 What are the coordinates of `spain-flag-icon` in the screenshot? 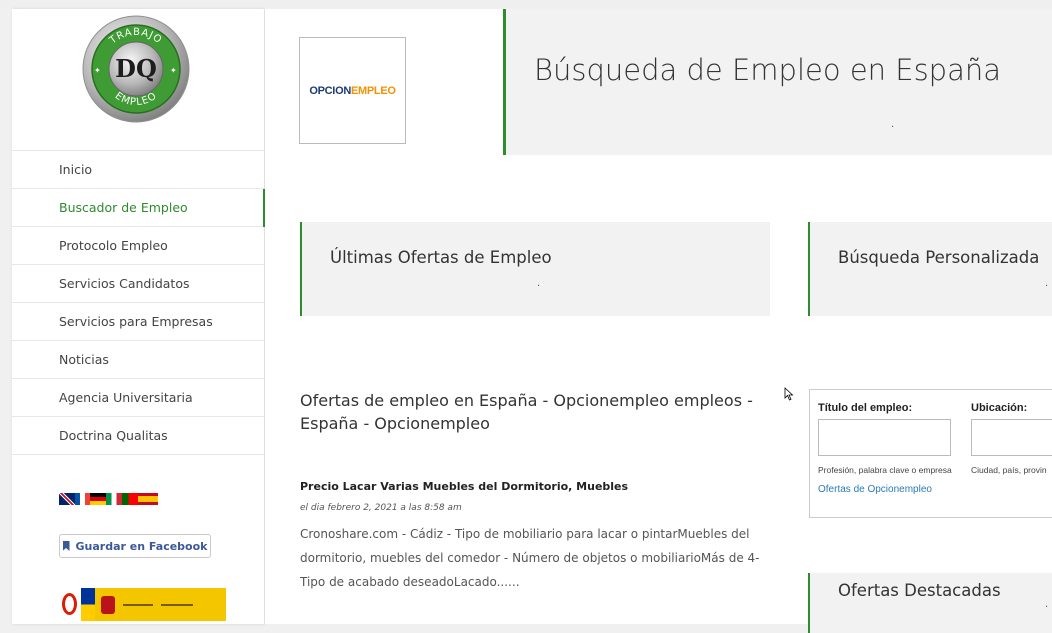 It's located at (148, 499).